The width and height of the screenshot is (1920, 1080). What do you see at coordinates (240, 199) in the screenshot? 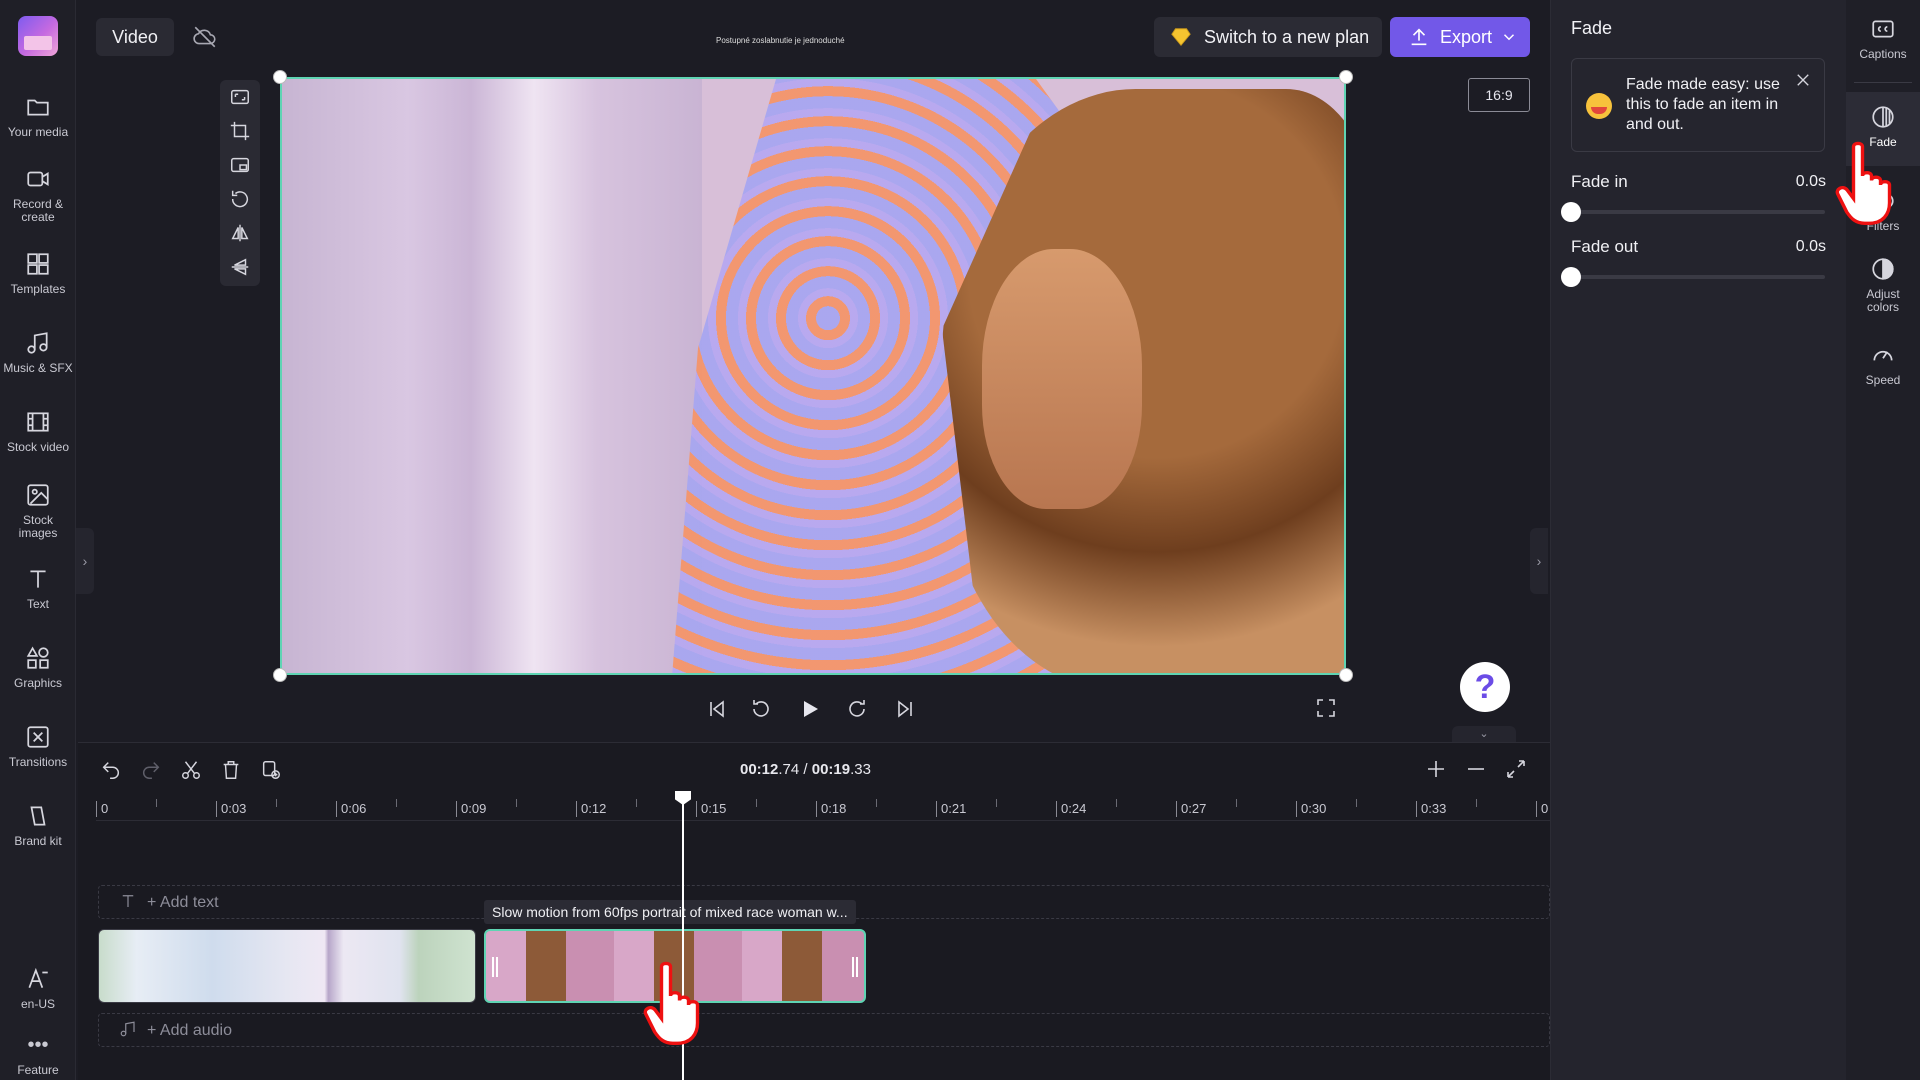
I see `rotate-icon` at bounding box center [240, 199].